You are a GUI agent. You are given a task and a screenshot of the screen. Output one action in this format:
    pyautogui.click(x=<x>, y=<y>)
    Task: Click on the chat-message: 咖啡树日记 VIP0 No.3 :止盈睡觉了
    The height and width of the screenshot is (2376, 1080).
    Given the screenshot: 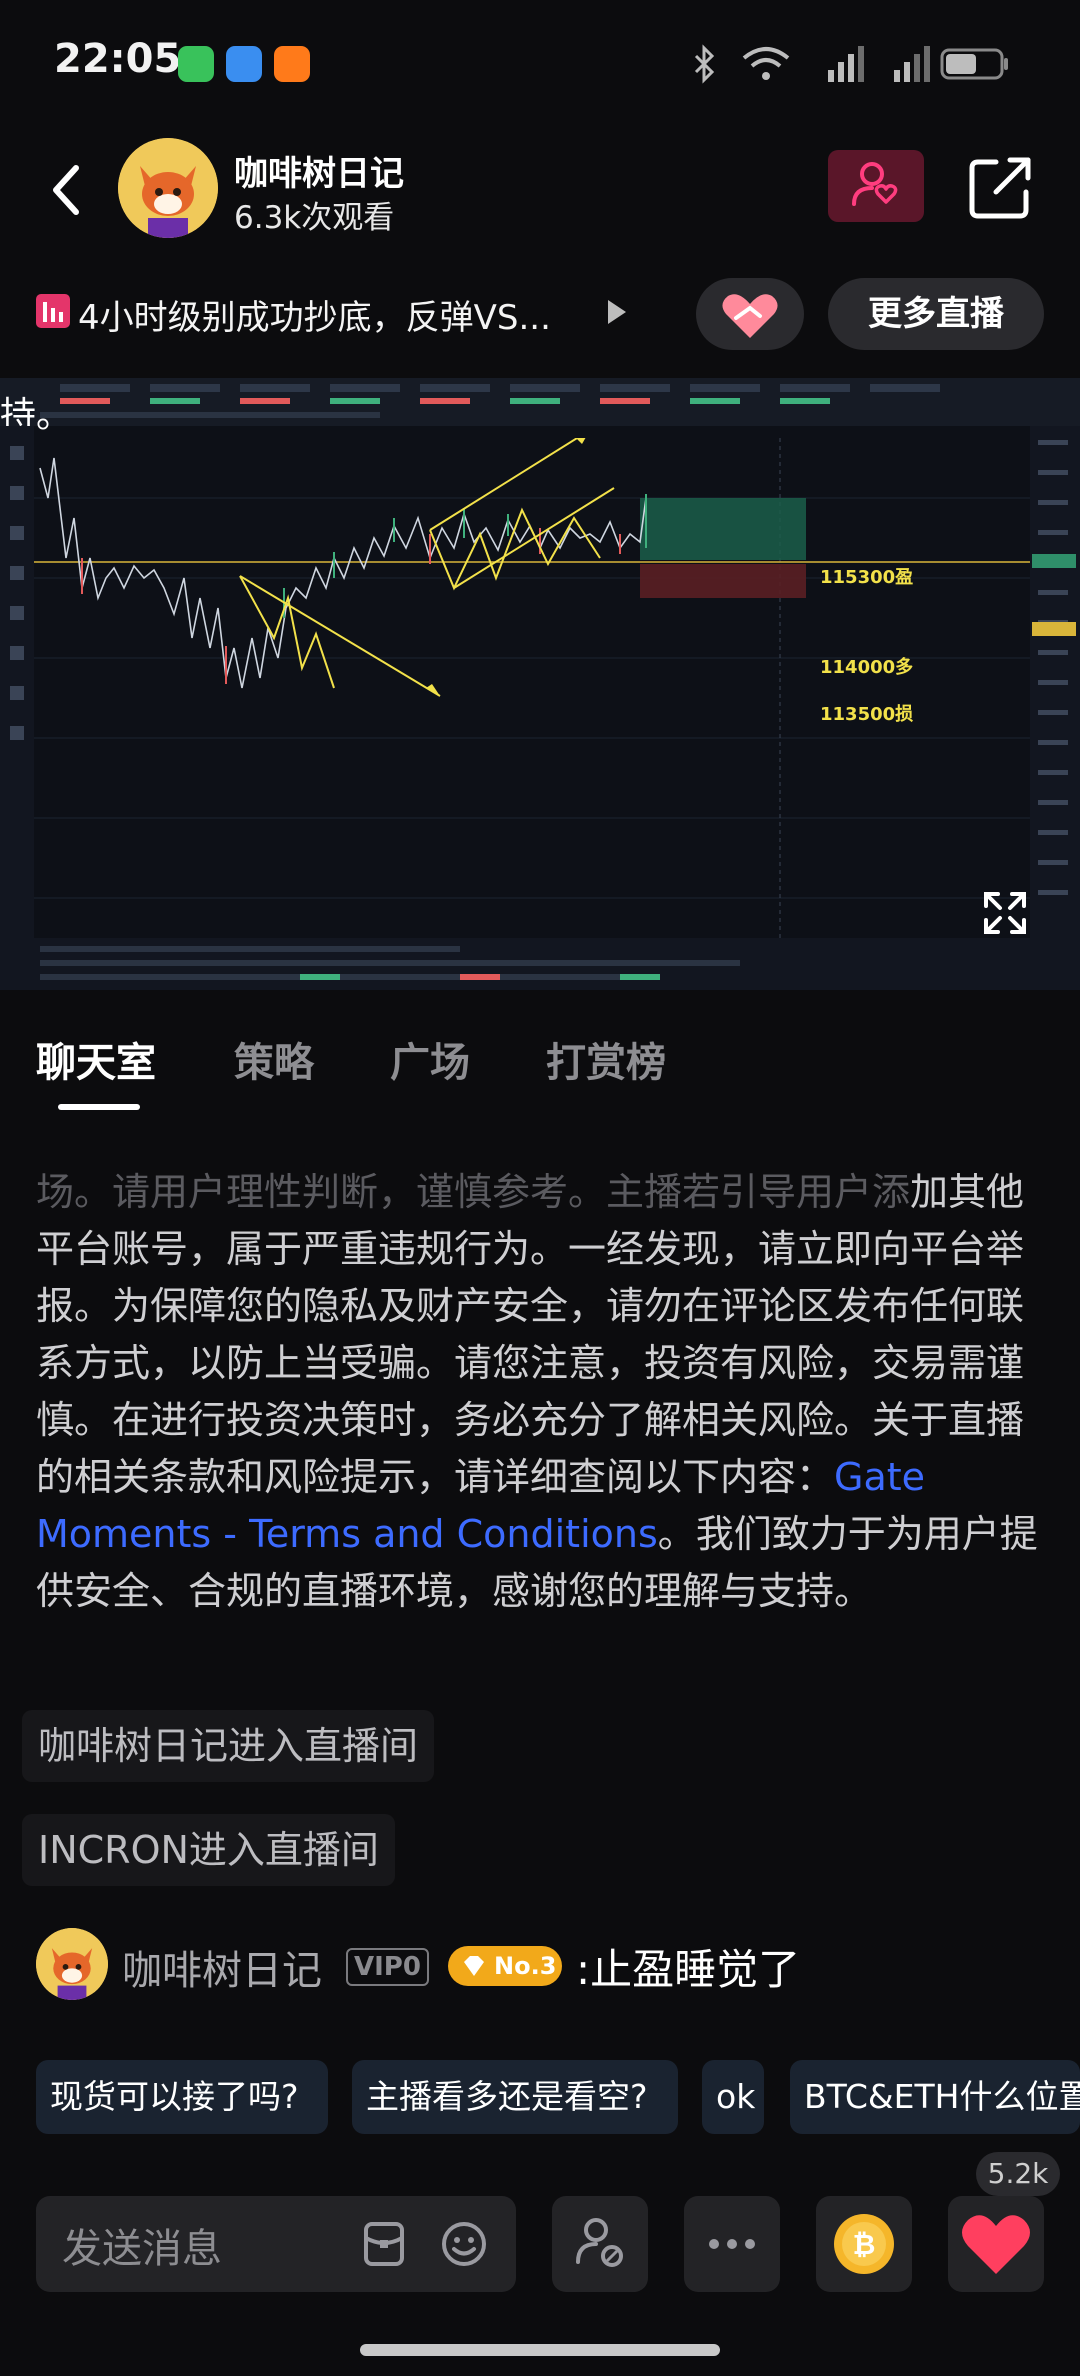 What is the action you would take?
    pyautogui.click(x=546, y=1964)
    